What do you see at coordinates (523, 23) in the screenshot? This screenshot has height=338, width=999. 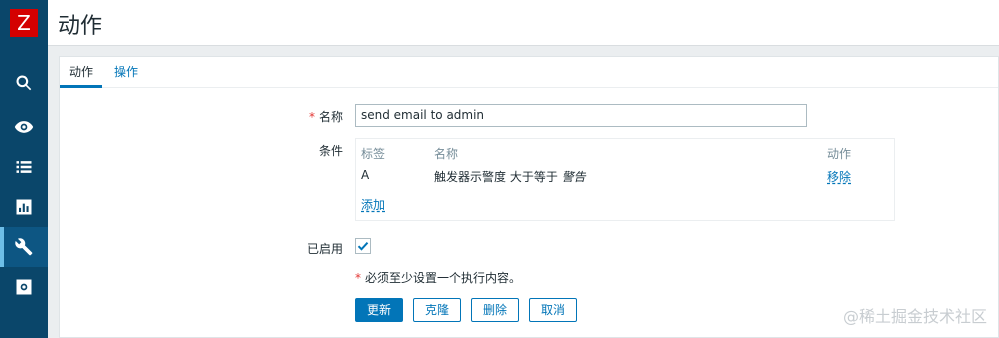 I see `page-header: 动作` at bounding box center [523, 23].